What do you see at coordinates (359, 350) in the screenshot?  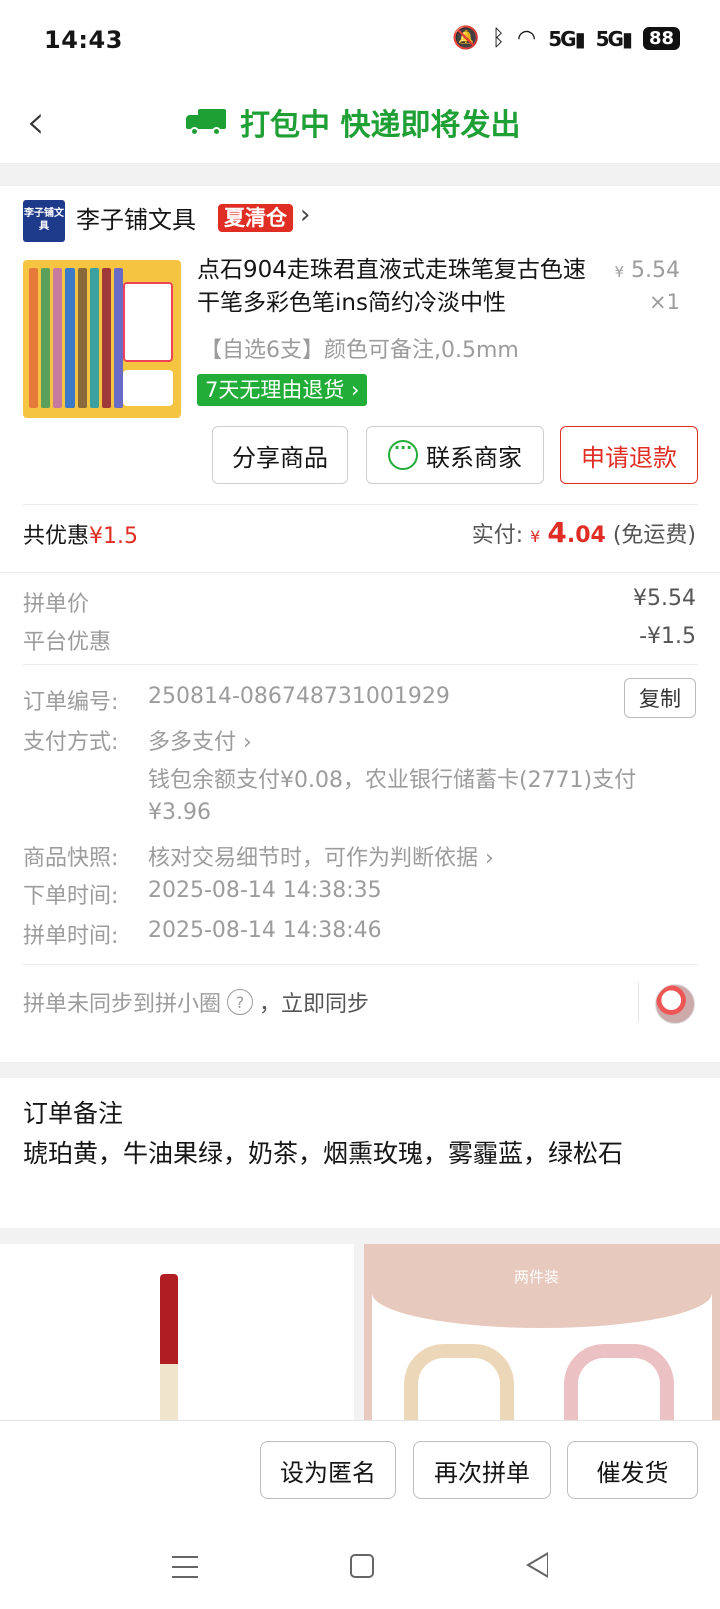 I see `product-spec: 【自选6支】颜色可备注,0.5mm` at bounding box center [359, 350].